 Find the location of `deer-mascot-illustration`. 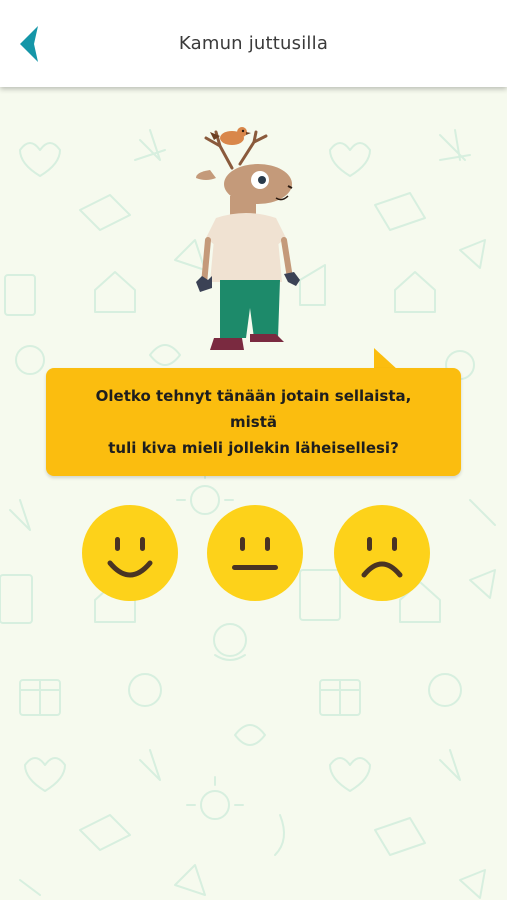

deer-mascot-illustration is located at coordinates (248, 238).